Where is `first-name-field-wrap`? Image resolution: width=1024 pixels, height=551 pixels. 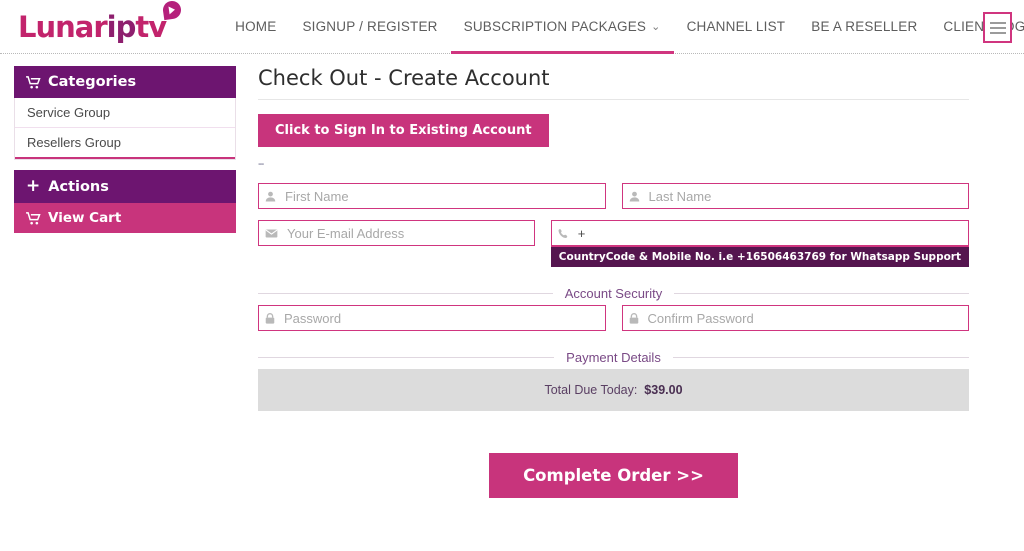 first-name-field-wrap is located at coordinates (432, 196).